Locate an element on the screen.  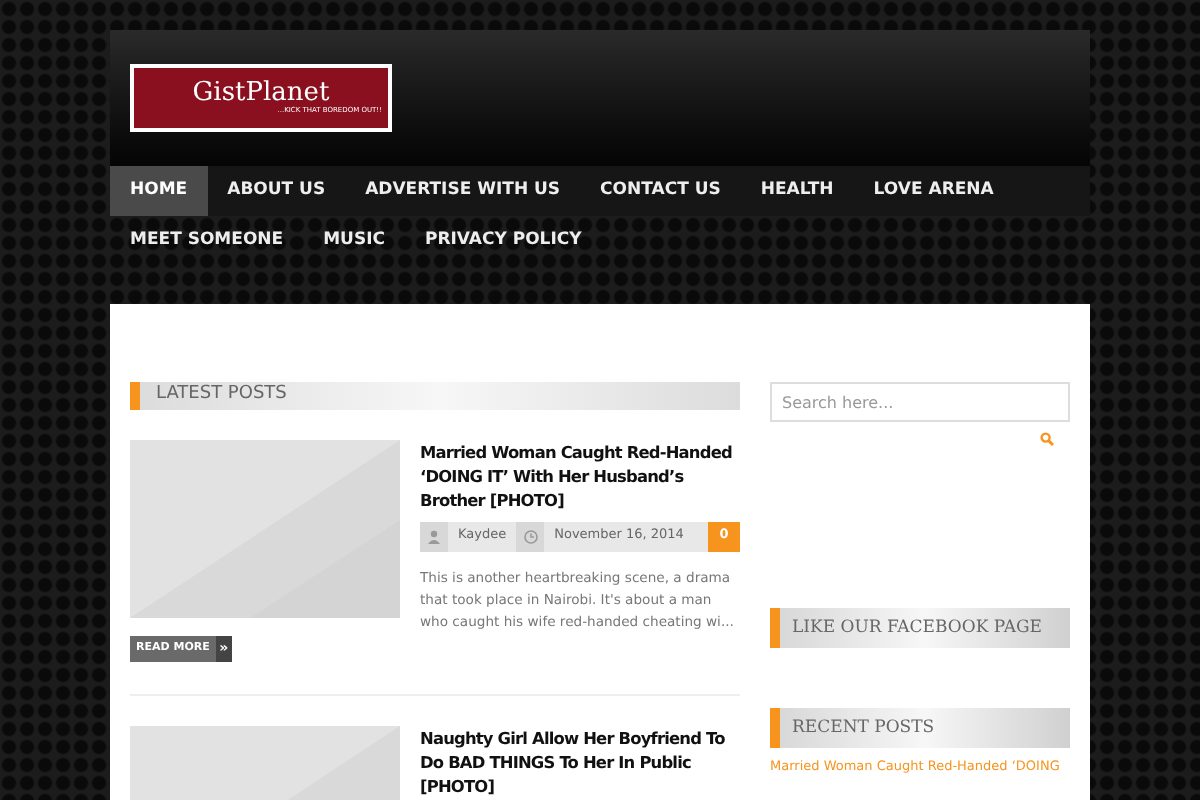
nav-link: CONTACT US is located at coordinates (660, 191).